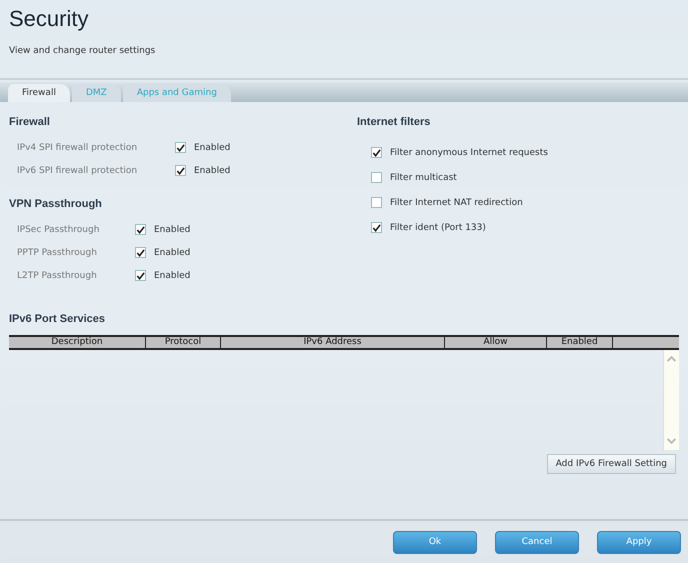 The width and height of the screenshot is (688, 563). Describe the element at coordinates (49, 19) in the screenshot. I see `page-title: Security` at that location.